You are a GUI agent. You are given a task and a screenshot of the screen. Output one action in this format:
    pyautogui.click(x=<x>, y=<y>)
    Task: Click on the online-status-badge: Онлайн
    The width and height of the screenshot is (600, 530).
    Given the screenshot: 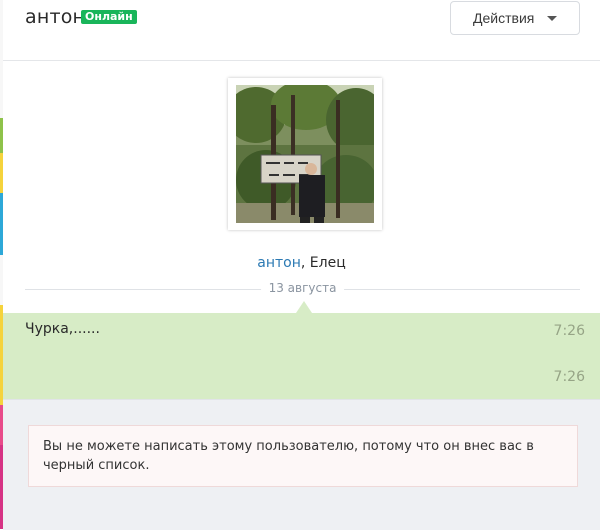 What is the action you would take?
    pyautogui.click(x=109, y=17)
    